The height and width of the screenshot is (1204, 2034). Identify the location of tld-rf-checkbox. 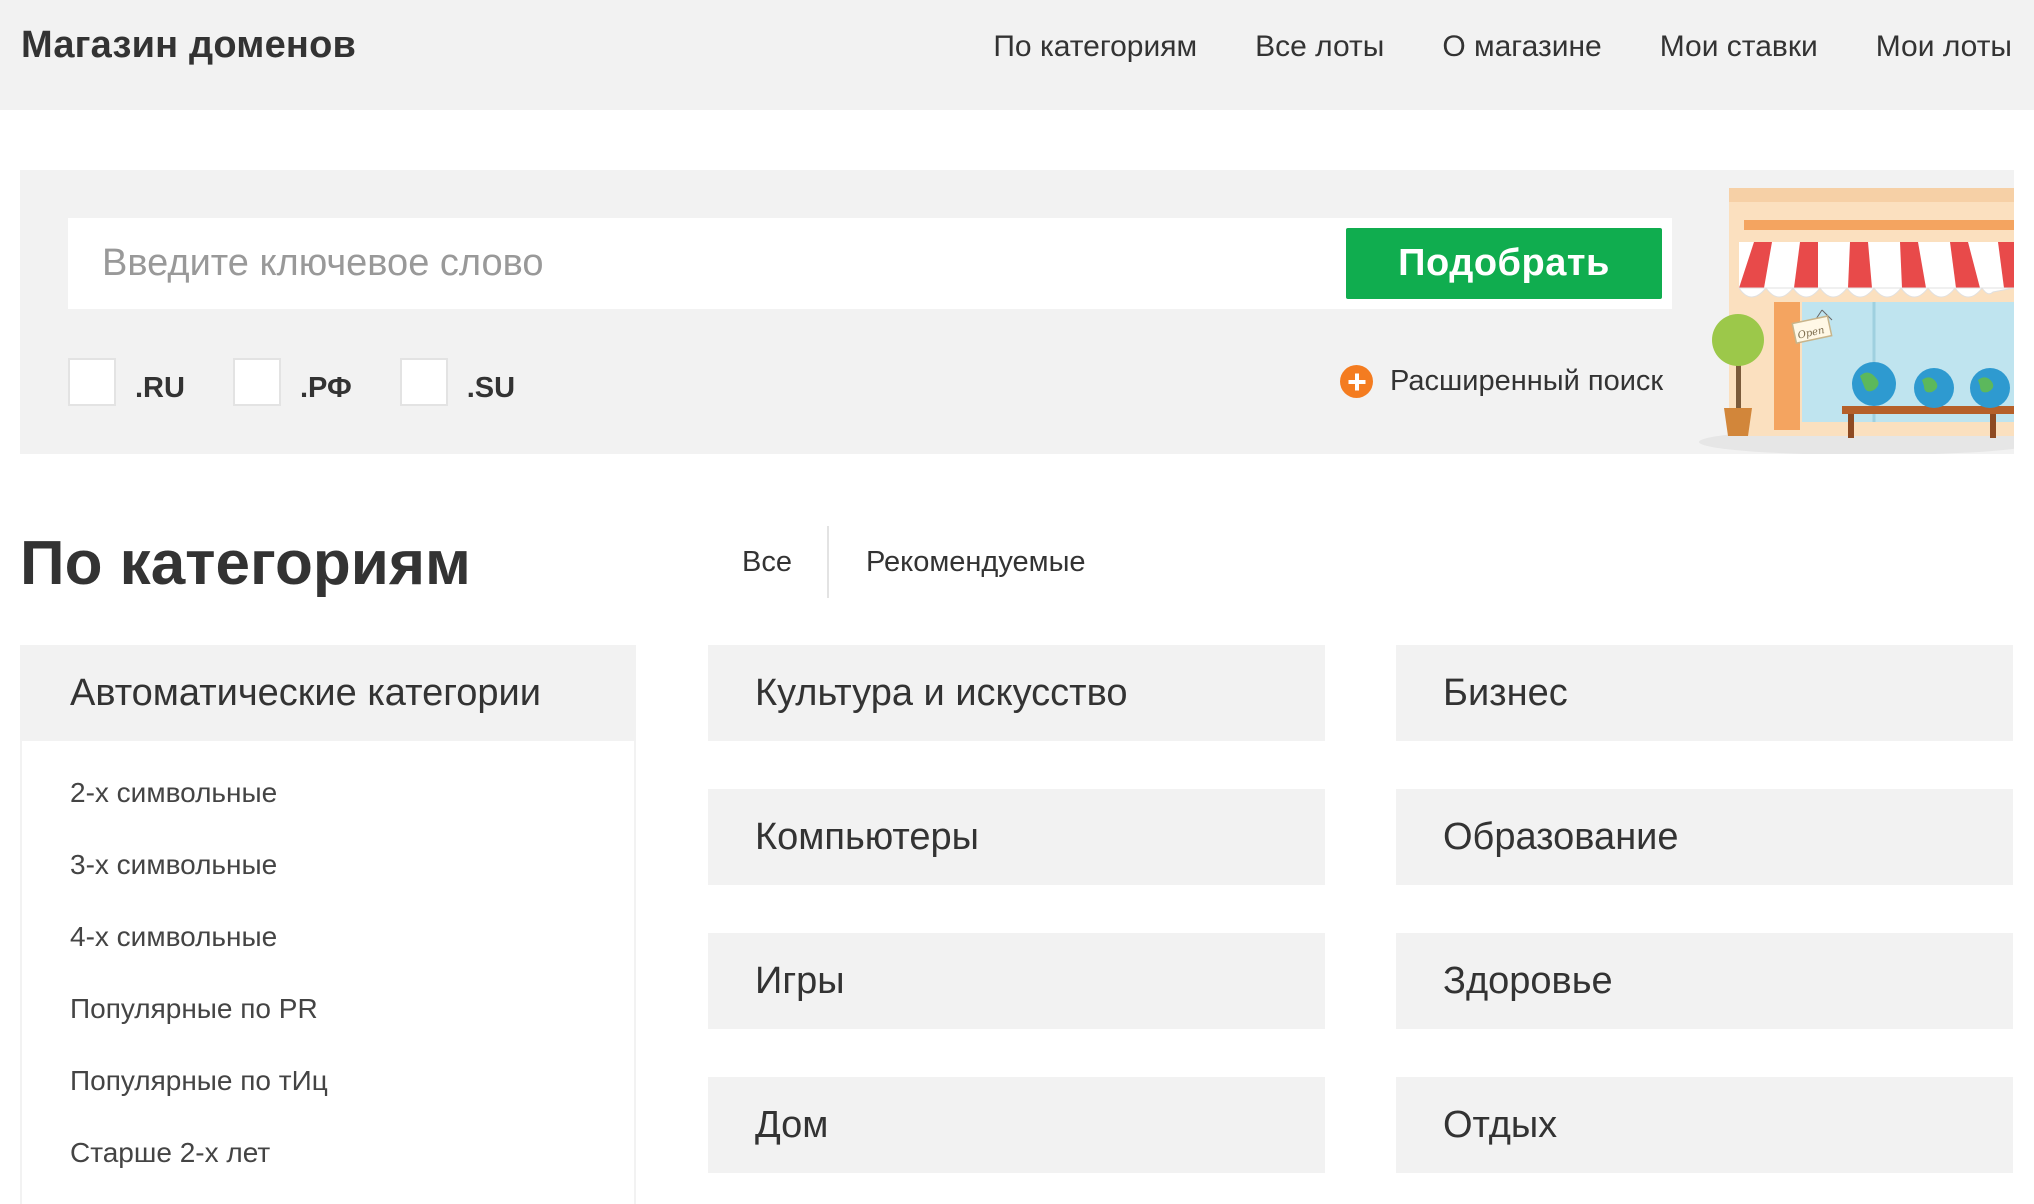
(256, 382).